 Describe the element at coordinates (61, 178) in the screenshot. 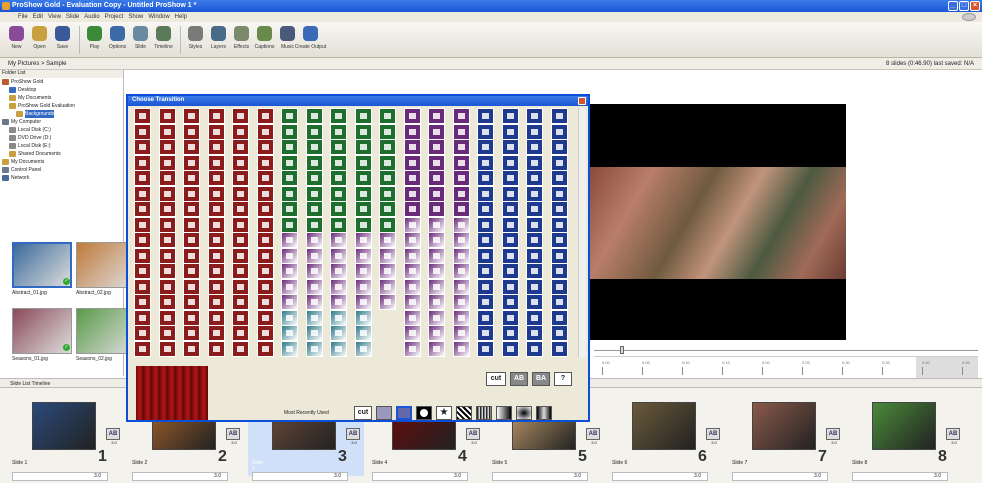

I see `tree-item: Network` at that location.